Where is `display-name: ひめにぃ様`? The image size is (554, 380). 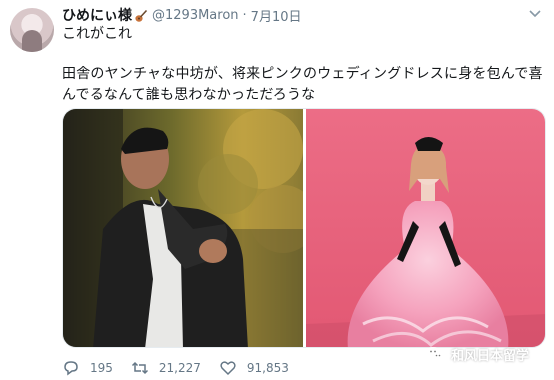
display-name: ひめにぃ様 is located at coordinates (97, 15).